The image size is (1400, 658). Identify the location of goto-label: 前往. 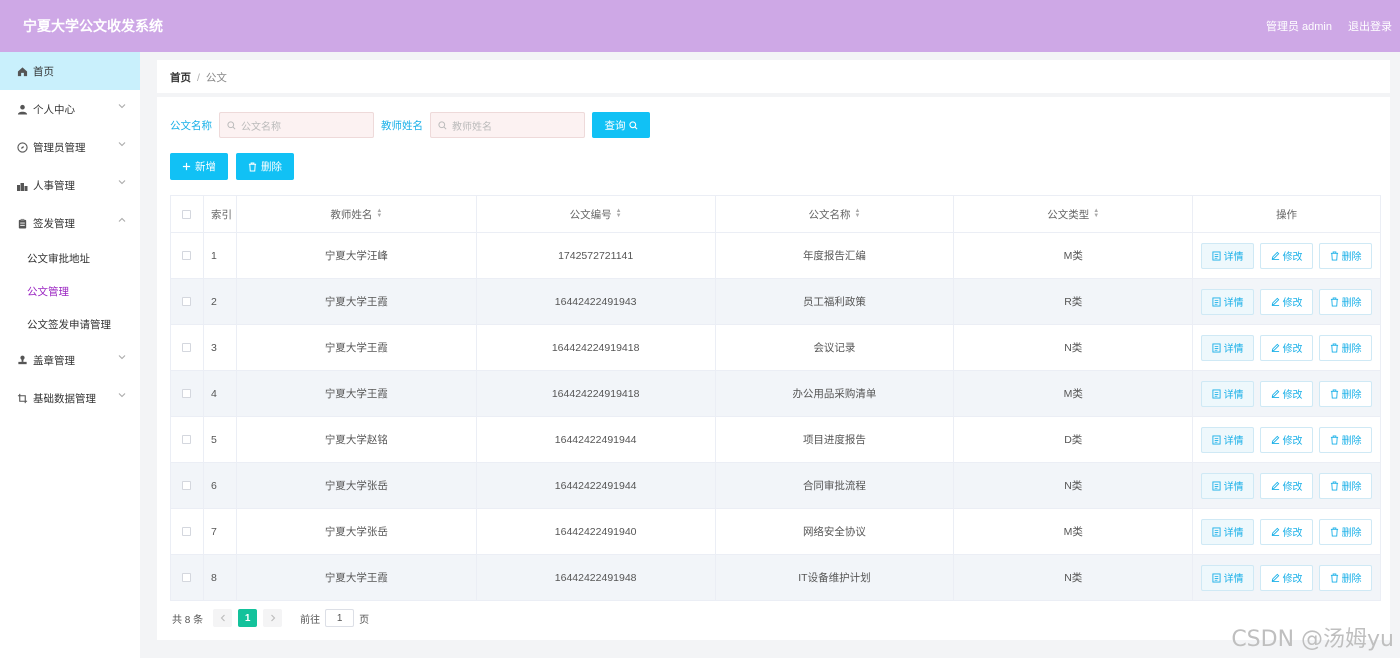
(310, 620).